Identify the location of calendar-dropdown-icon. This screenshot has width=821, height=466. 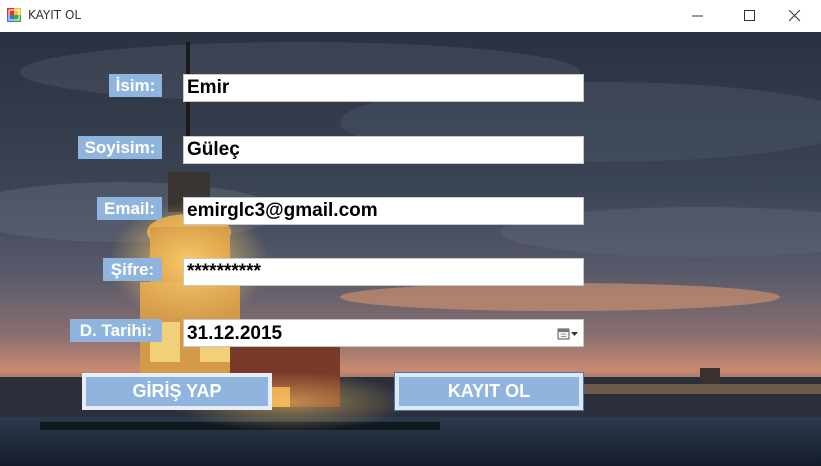
(568, 334).